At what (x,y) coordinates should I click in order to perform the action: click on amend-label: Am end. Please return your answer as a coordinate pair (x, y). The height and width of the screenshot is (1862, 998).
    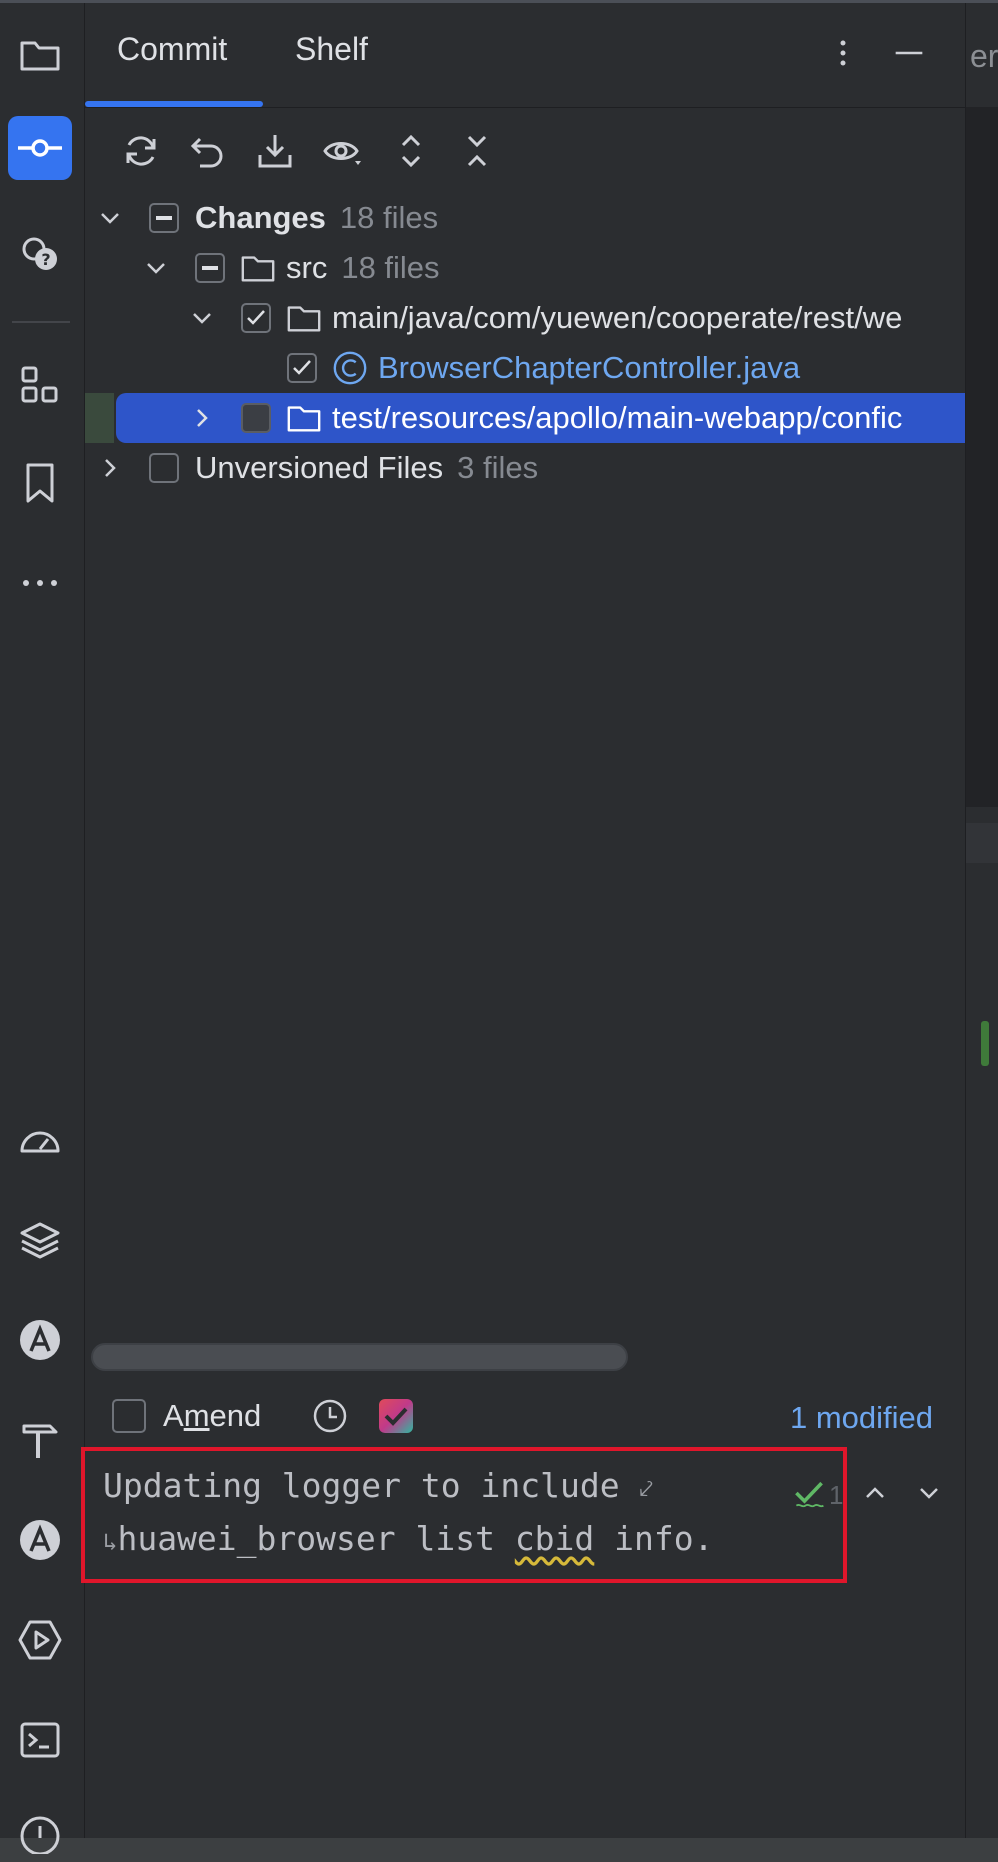
    Looking at the image, I should click on (212, 1416).